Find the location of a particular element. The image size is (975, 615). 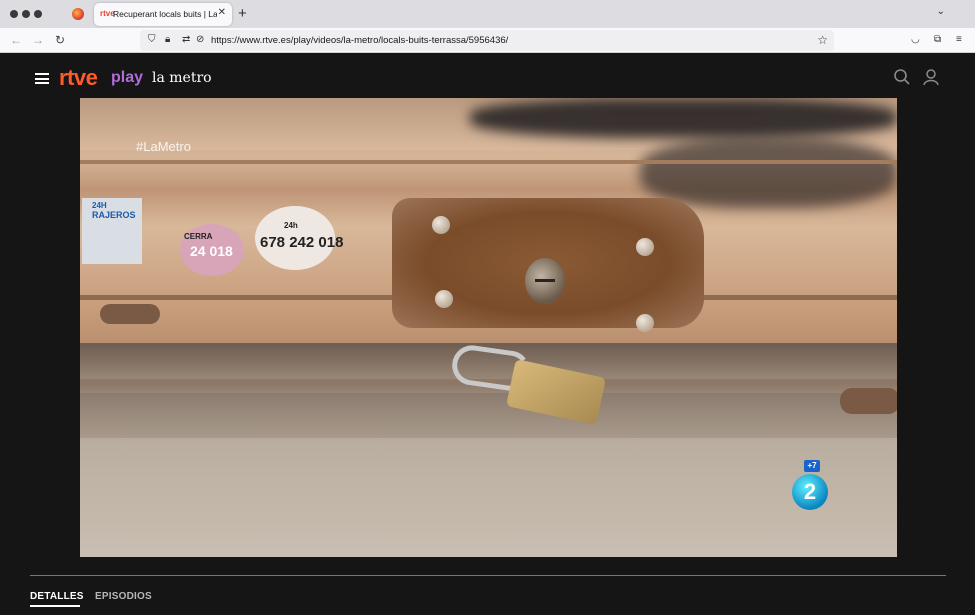

watermark-hashtag: #LaMetro is located at coordinates (163, 146).